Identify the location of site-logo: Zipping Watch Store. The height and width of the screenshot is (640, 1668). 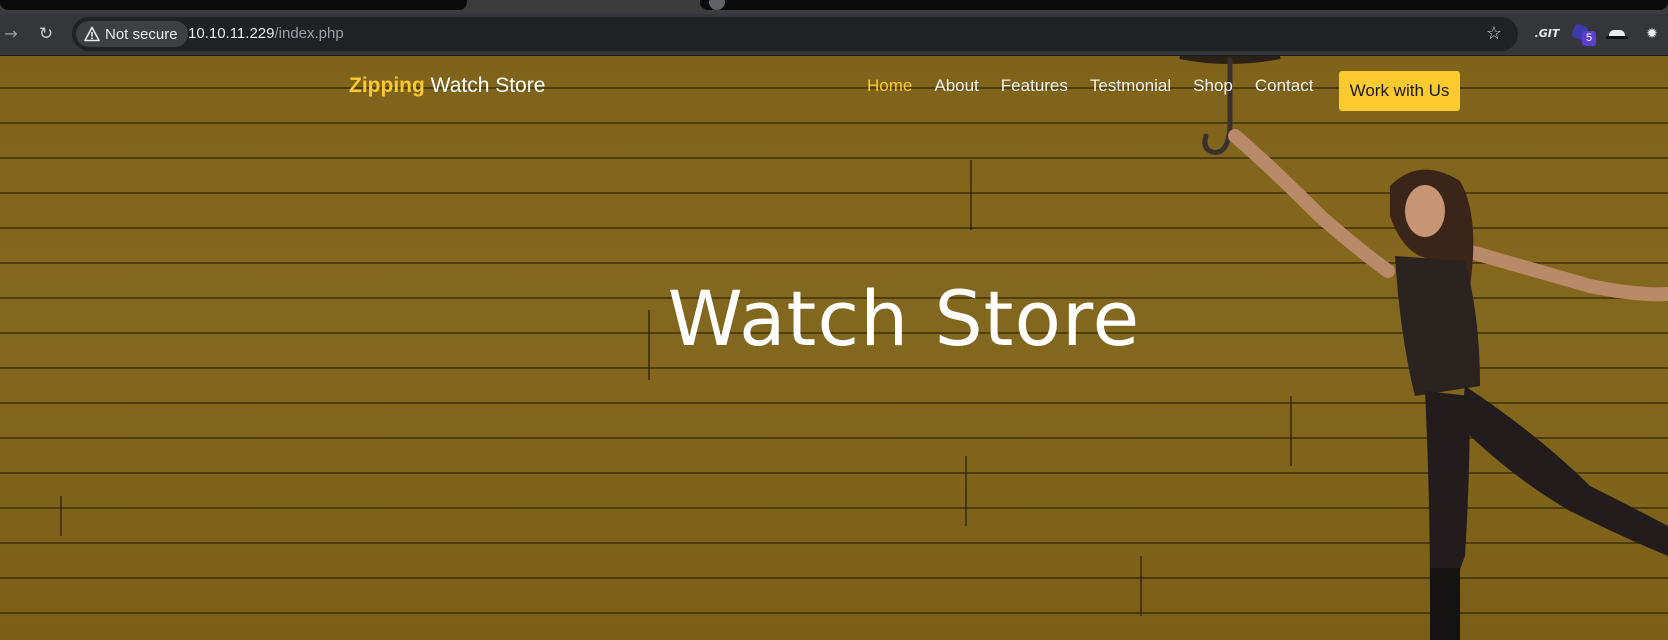
(447, 86).